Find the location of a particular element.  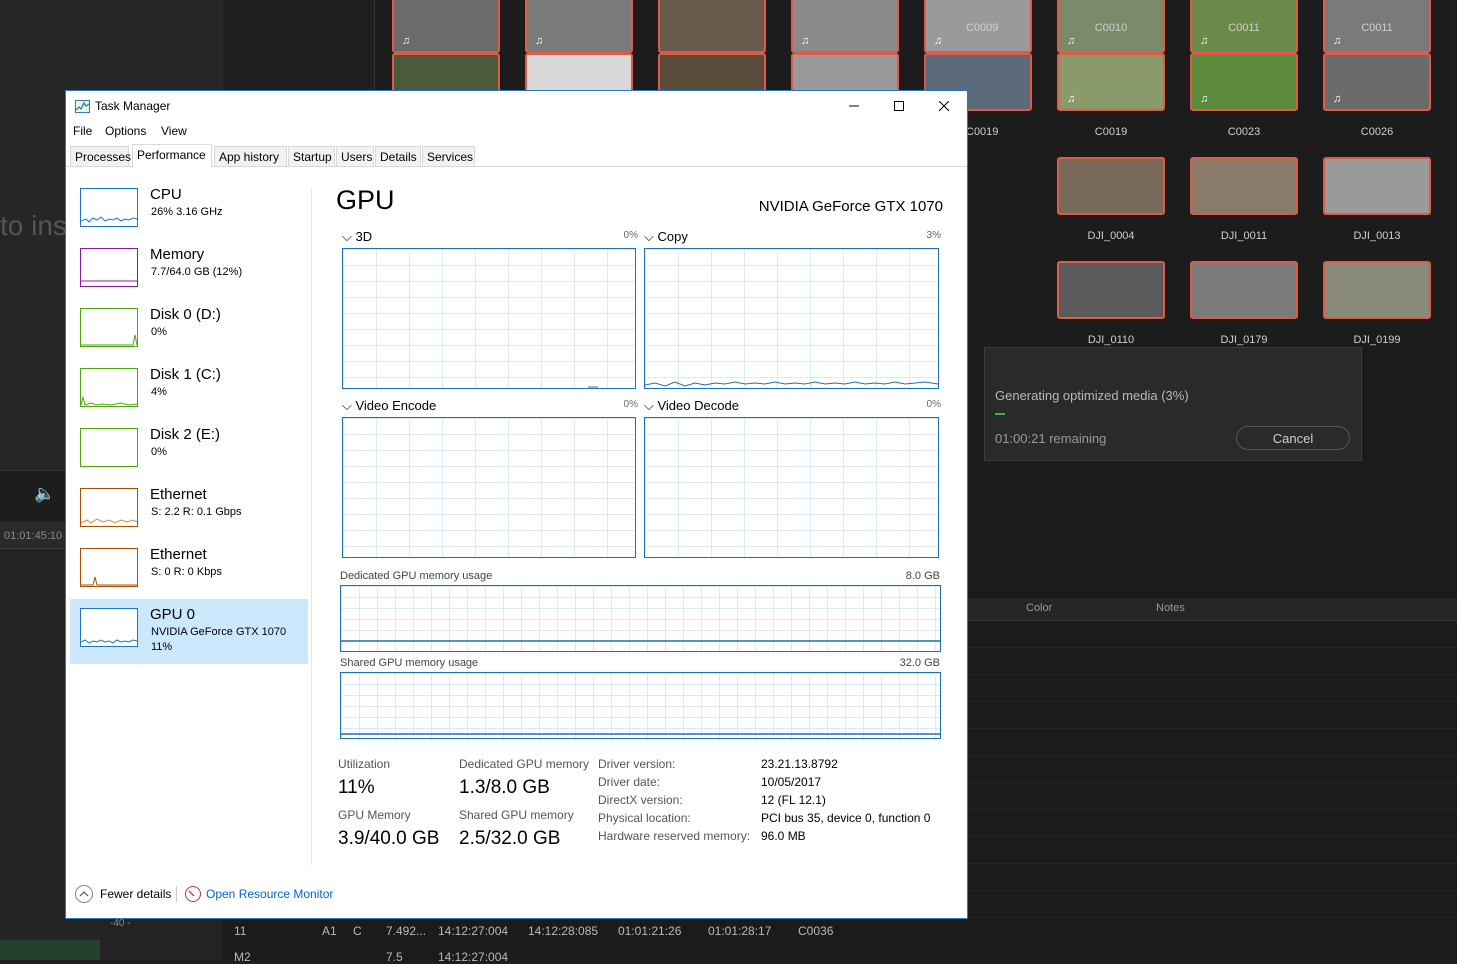

shared-mem-graph is located at coordinates (640, 705).